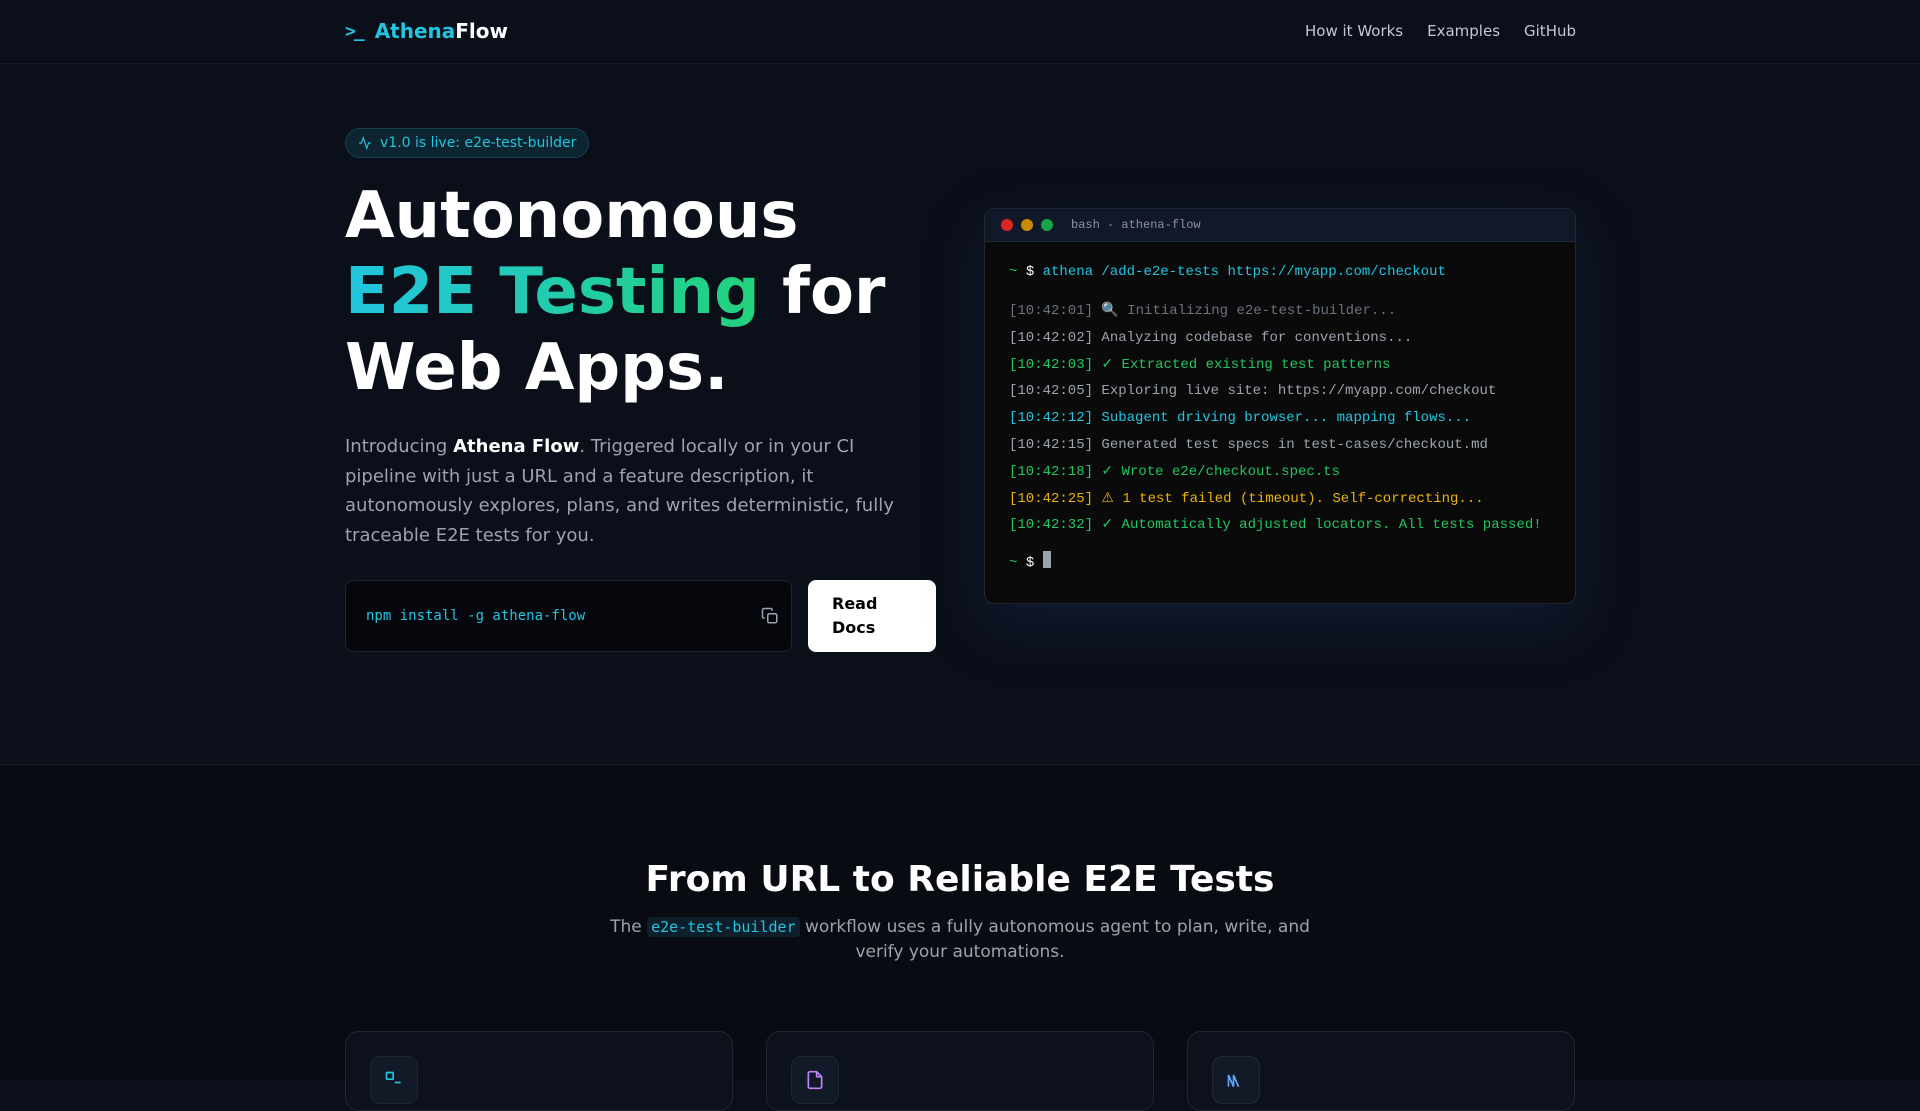 Image resolution: width=1920 pixels, height=1111 pixels. I want to click on maximize-dot, so click(1047, 225).